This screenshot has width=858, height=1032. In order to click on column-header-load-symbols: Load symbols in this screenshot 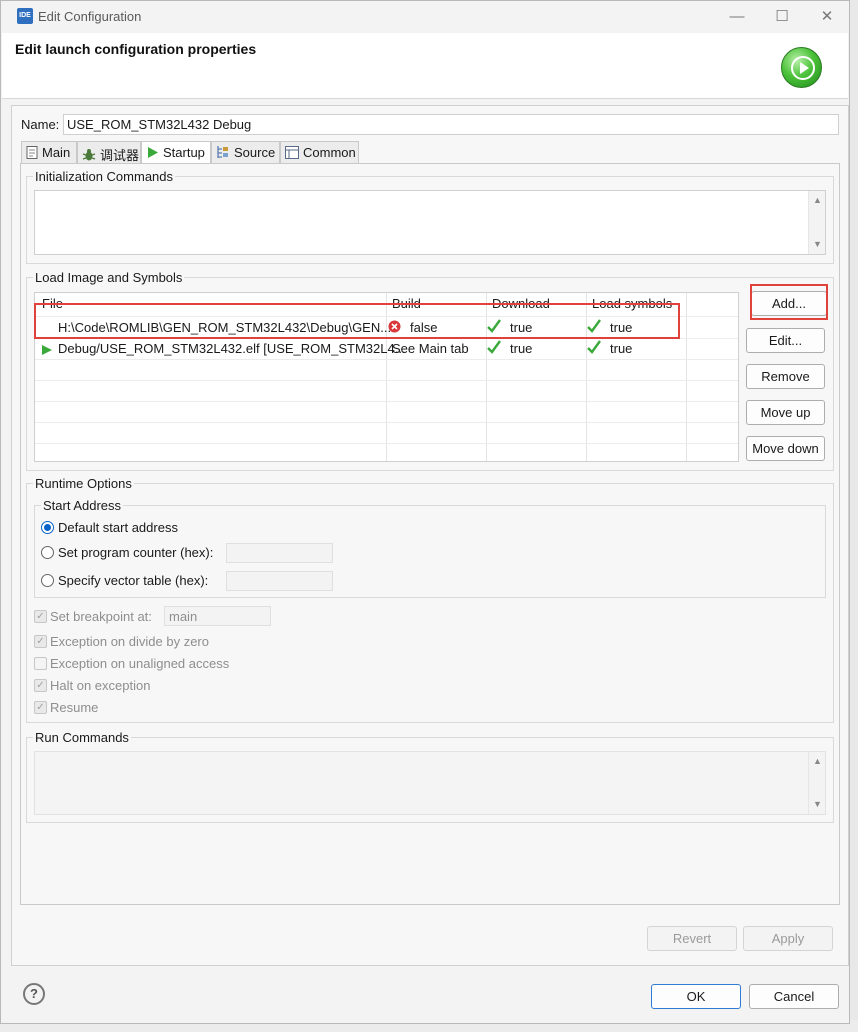, I will do `click(632, 303)`.